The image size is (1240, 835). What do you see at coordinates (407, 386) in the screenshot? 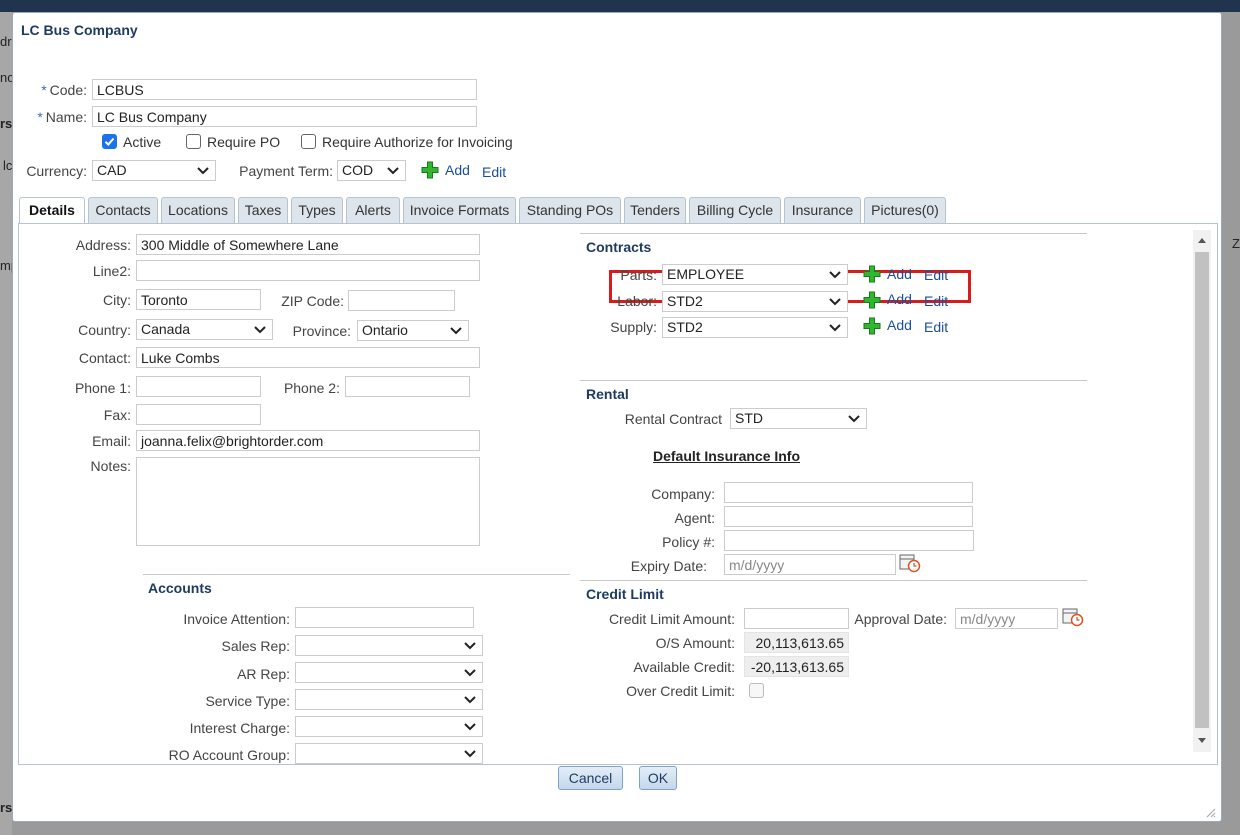
I see `phone2-input` at bounding box center [407, 386].